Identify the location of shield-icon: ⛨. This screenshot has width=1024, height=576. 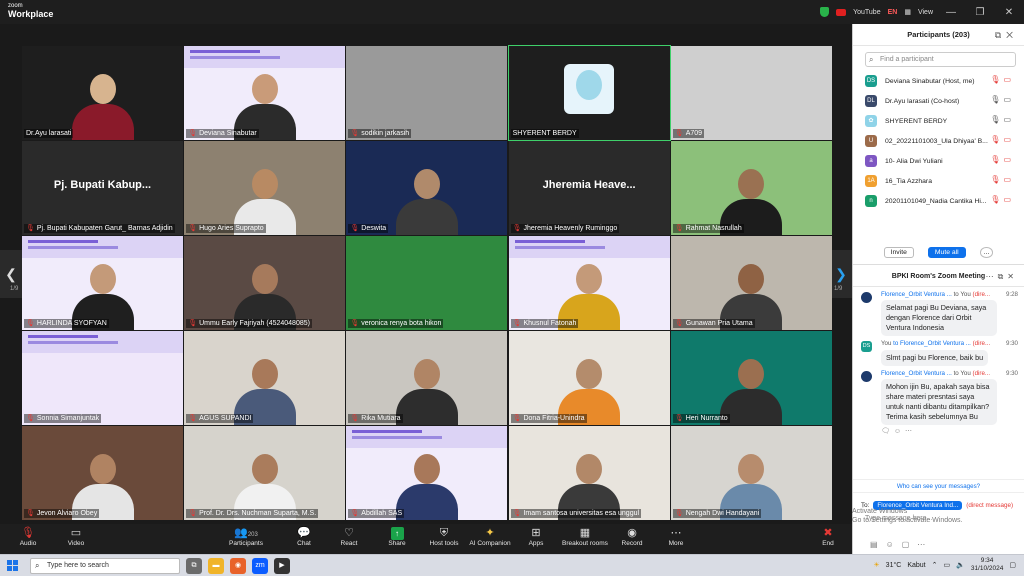
(444, 533).